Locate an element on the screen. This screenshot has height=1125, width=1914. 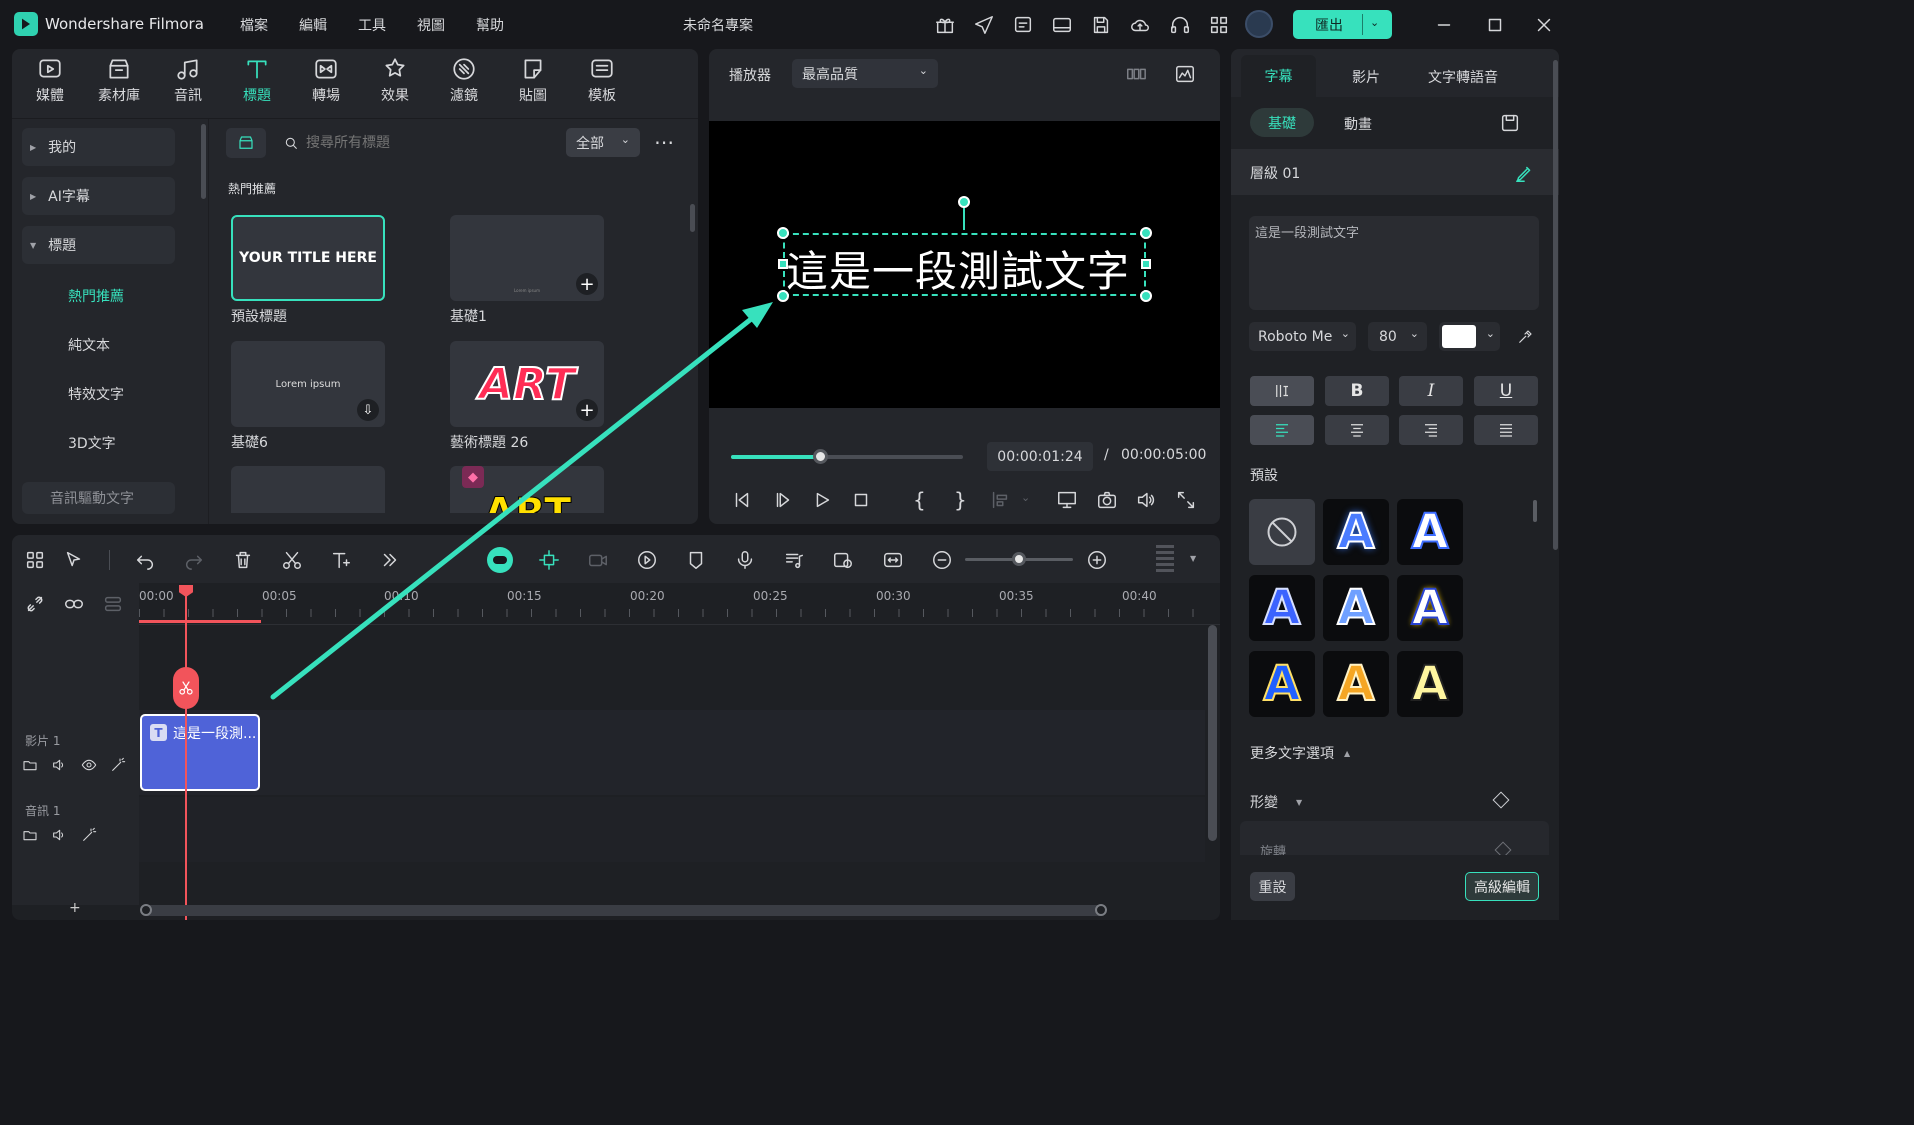
add-track-button: + is located at coordinates (75, 908).